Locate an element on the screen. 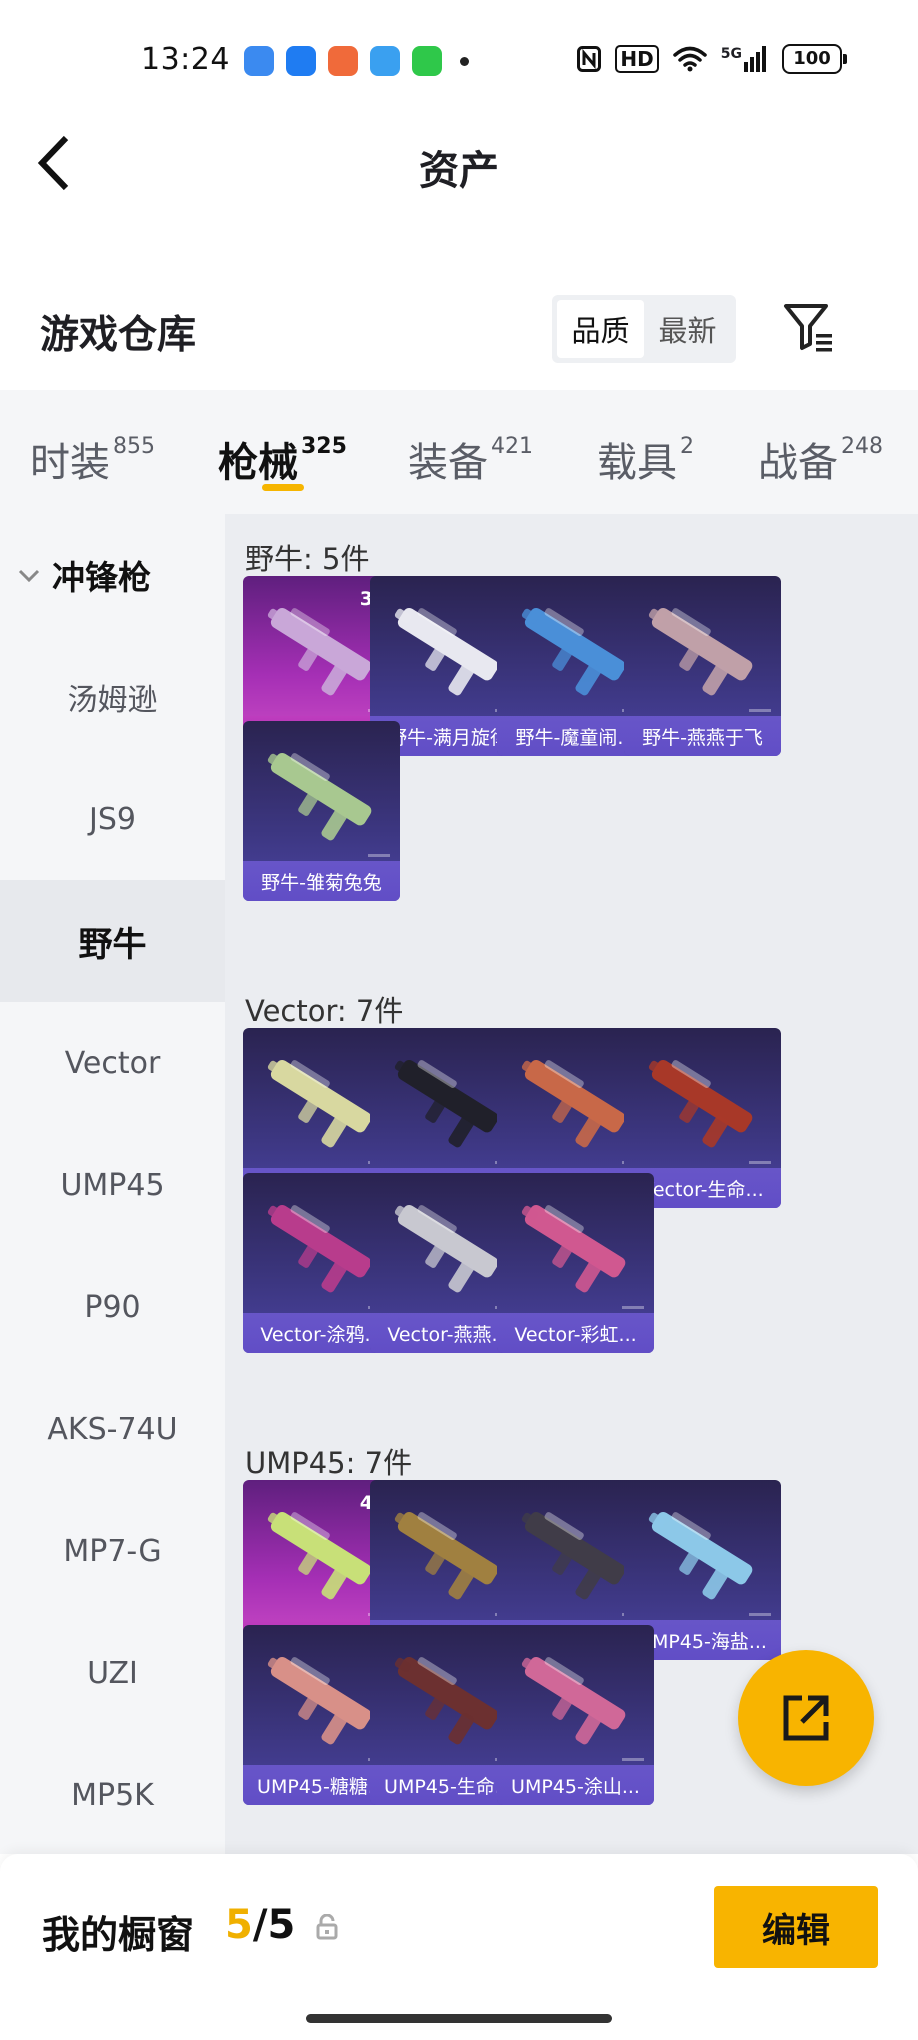 The width and height of the screenshot is (918, 2040). sidebar-item-ump45: UMP45 is located at coordinates (112, 1185).